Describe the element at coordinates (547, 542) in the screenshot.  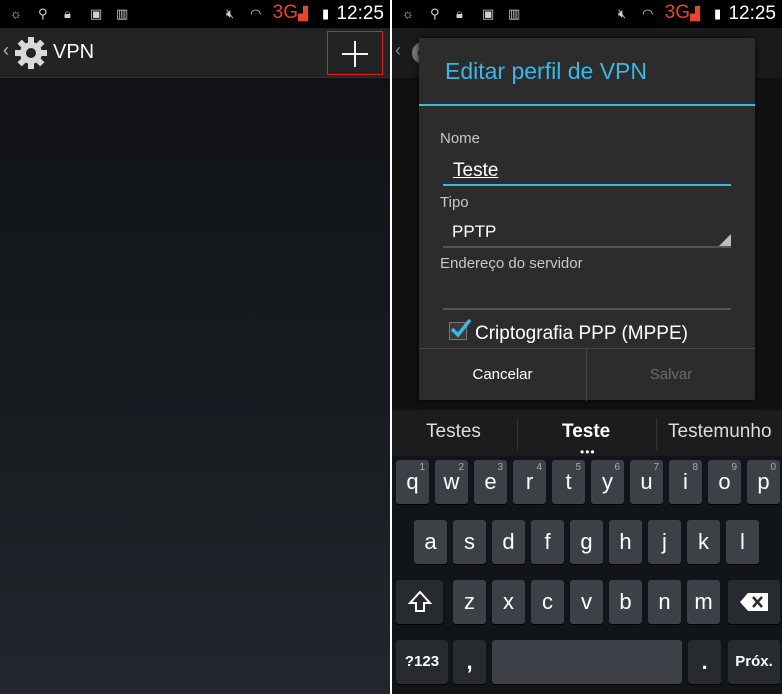
I see `key-f: f` at that location.